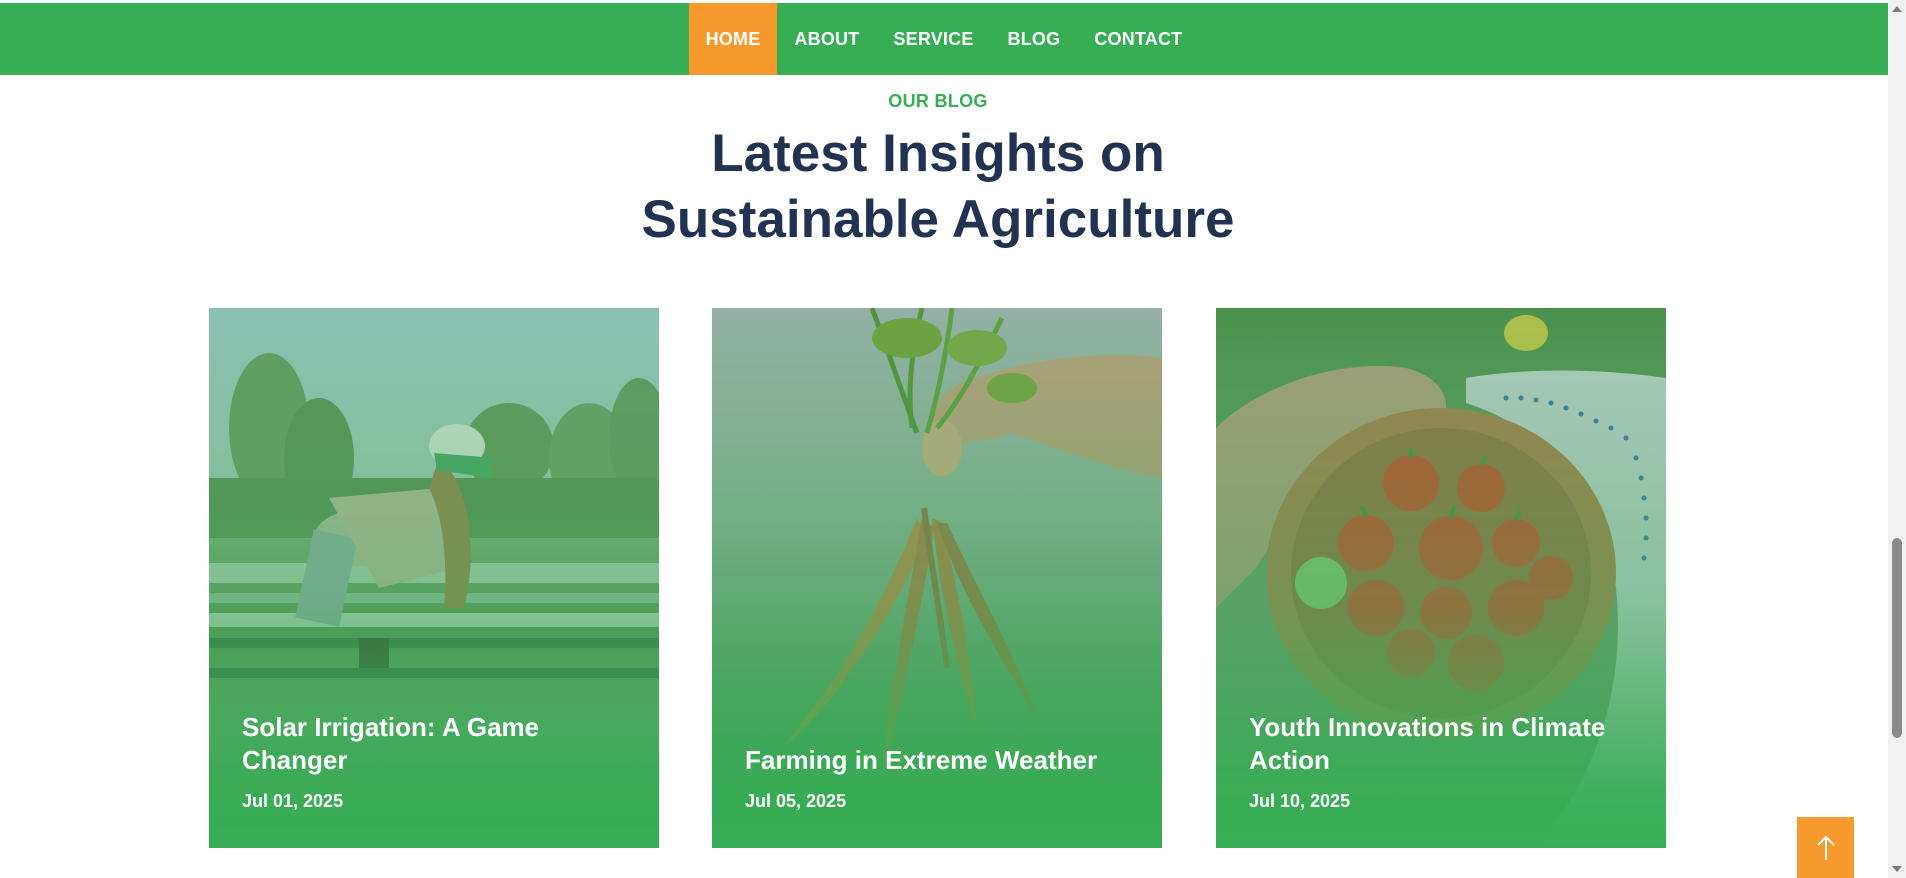 This screenshot has width=1906, height=878. I want to click on nav-item-about: ABOUT, so click(826, 39).